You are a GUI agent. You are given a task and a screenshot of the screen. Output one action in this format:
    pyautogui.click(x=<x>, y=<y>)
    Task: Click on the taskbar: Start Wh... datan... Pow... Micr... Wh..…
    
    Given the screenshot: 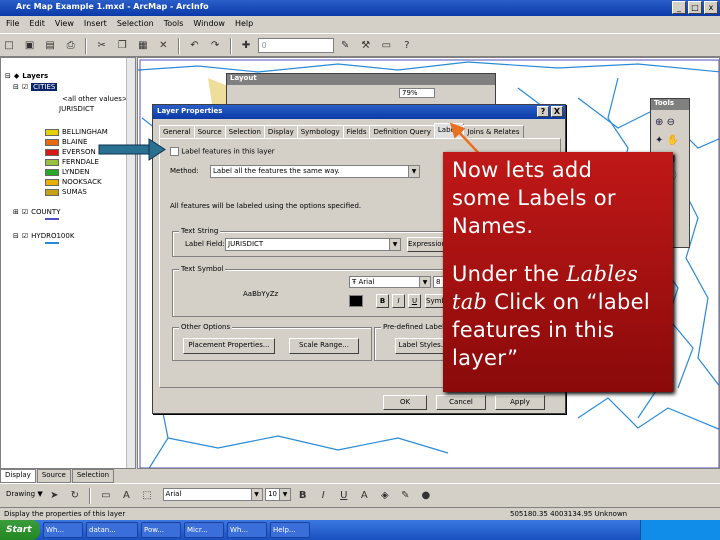 What is the action you would take?
    pyautogui.click(x=360, y=530)
    